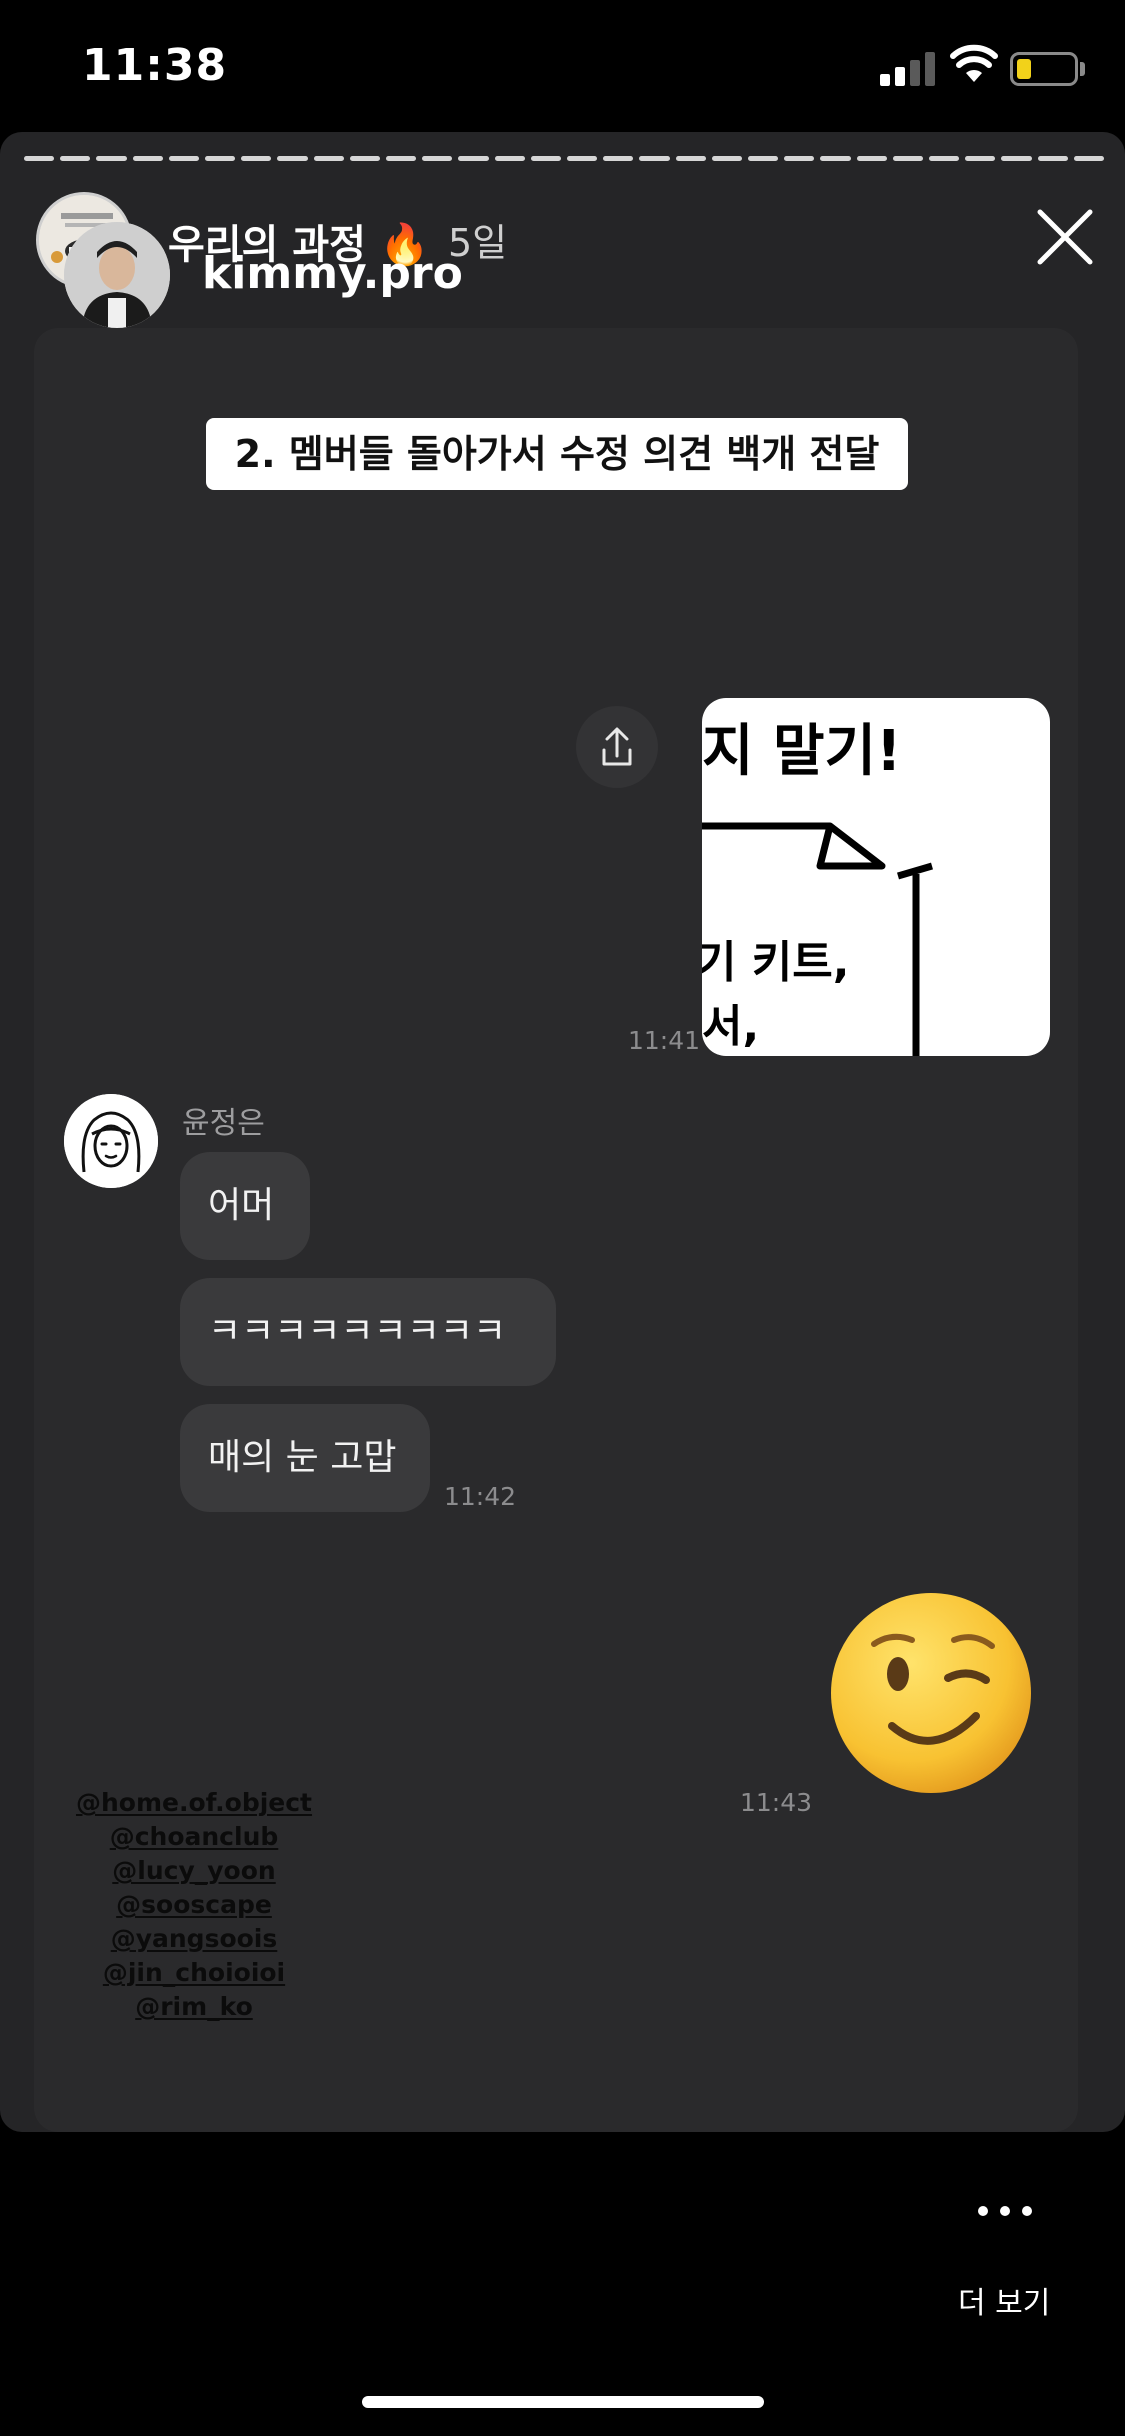  Describe the element at coordinates (1006, 2213) in the screenshot. I see `more-options-icon` at that location.